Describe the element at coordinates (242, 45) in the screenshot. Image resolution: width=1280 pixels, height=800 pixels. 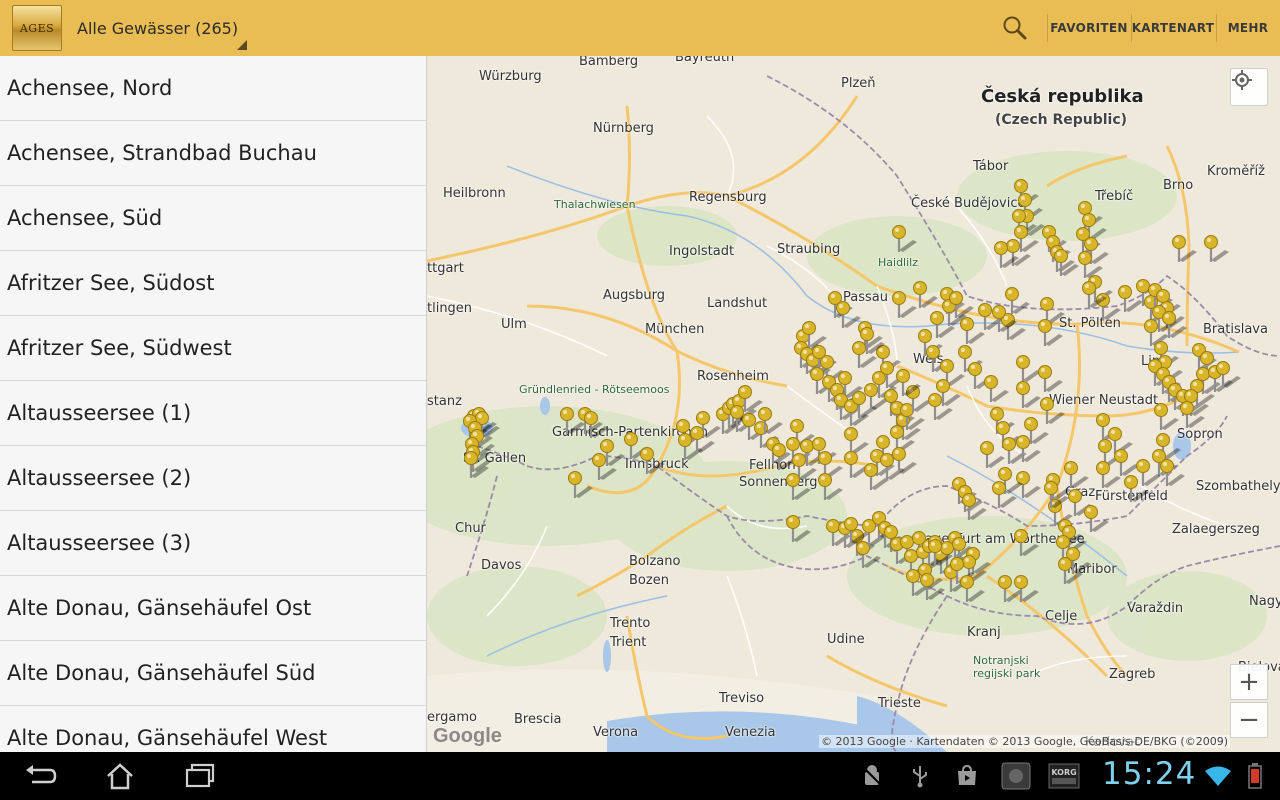
I see `spinner-dropdown-icon` at that location.